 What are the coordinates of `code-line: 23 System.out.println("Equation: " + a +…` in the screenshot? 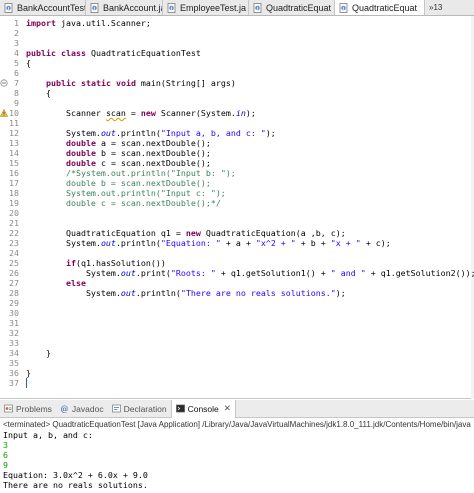 It's located at (237, 243).